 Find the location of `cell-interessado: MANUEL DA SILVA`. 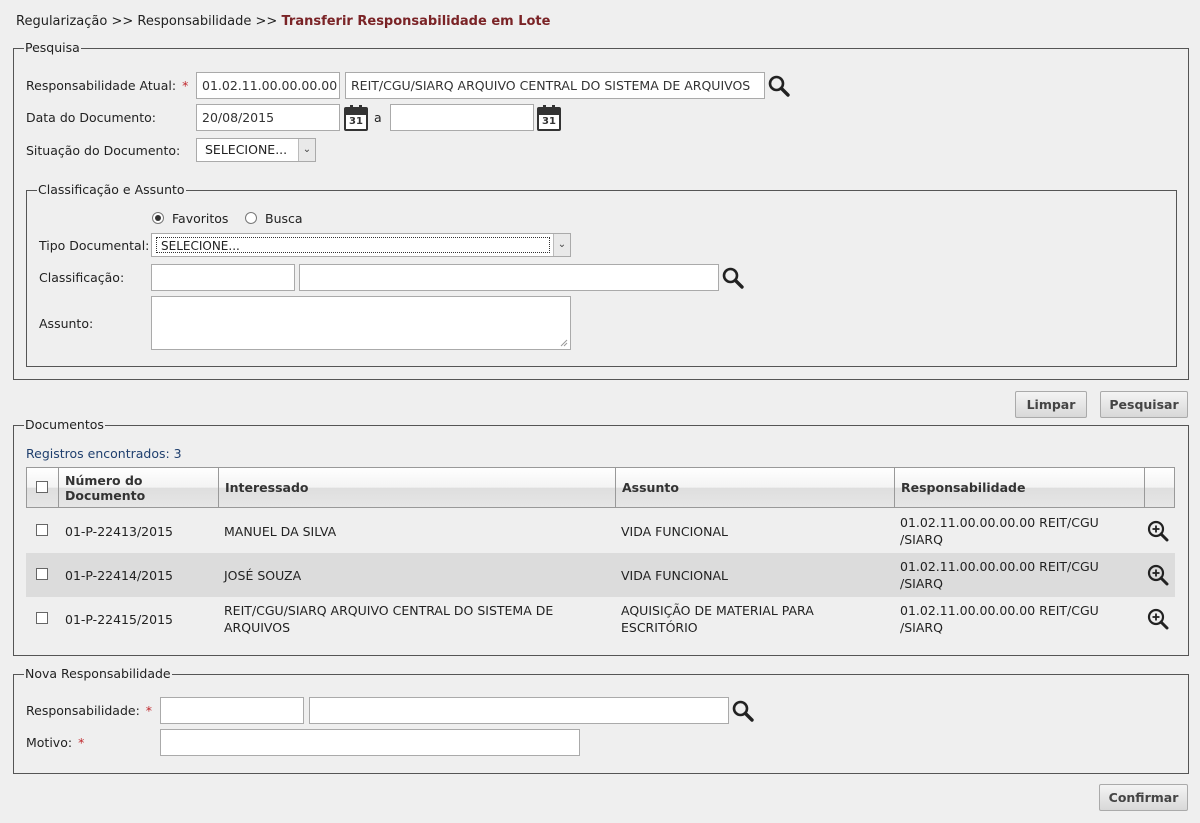

cell-interessado: MANUEL DA SILVA is located at coordinates (280, 531).